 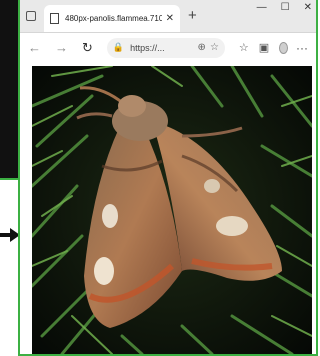 I want to click on tab-close-icon: ✕, so click(x=170, y=18).